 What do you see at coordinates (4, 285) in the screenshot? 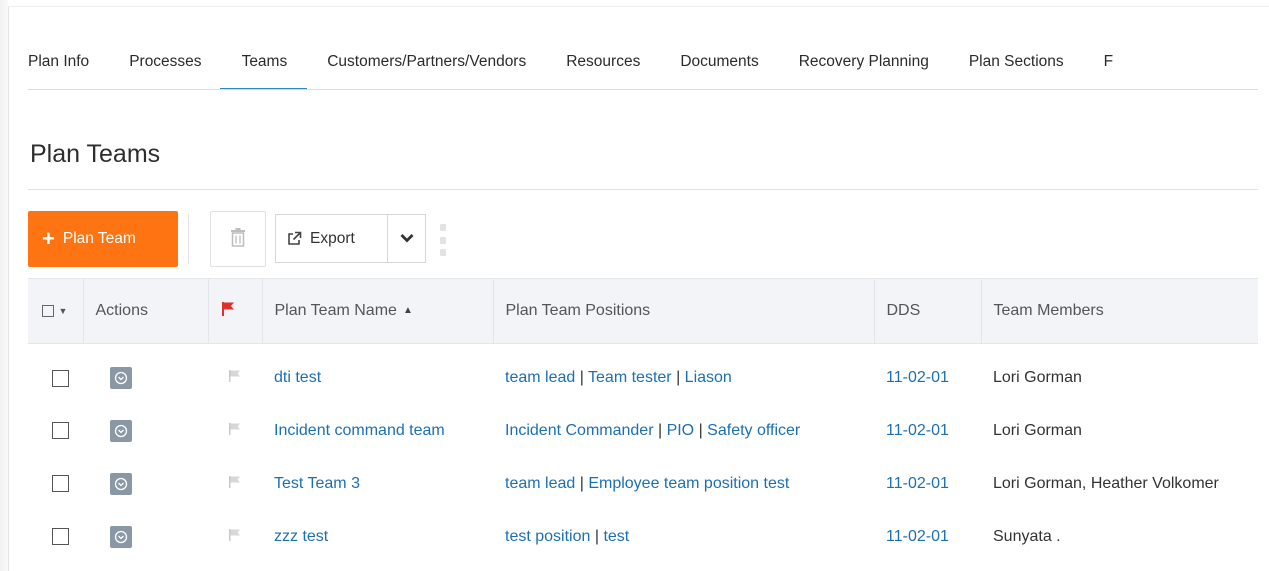
I see `left-shadow` at bounding box center [4, 285].